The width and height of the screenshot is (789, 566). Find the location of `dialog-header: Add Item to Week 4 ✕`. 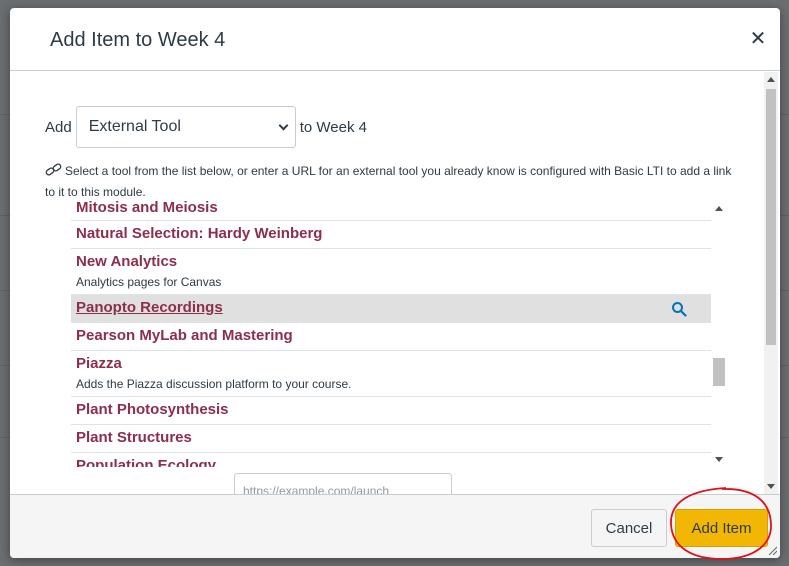

dialog-header: Add Item to Week 4 ✕ is located at coordinates (395, 39).